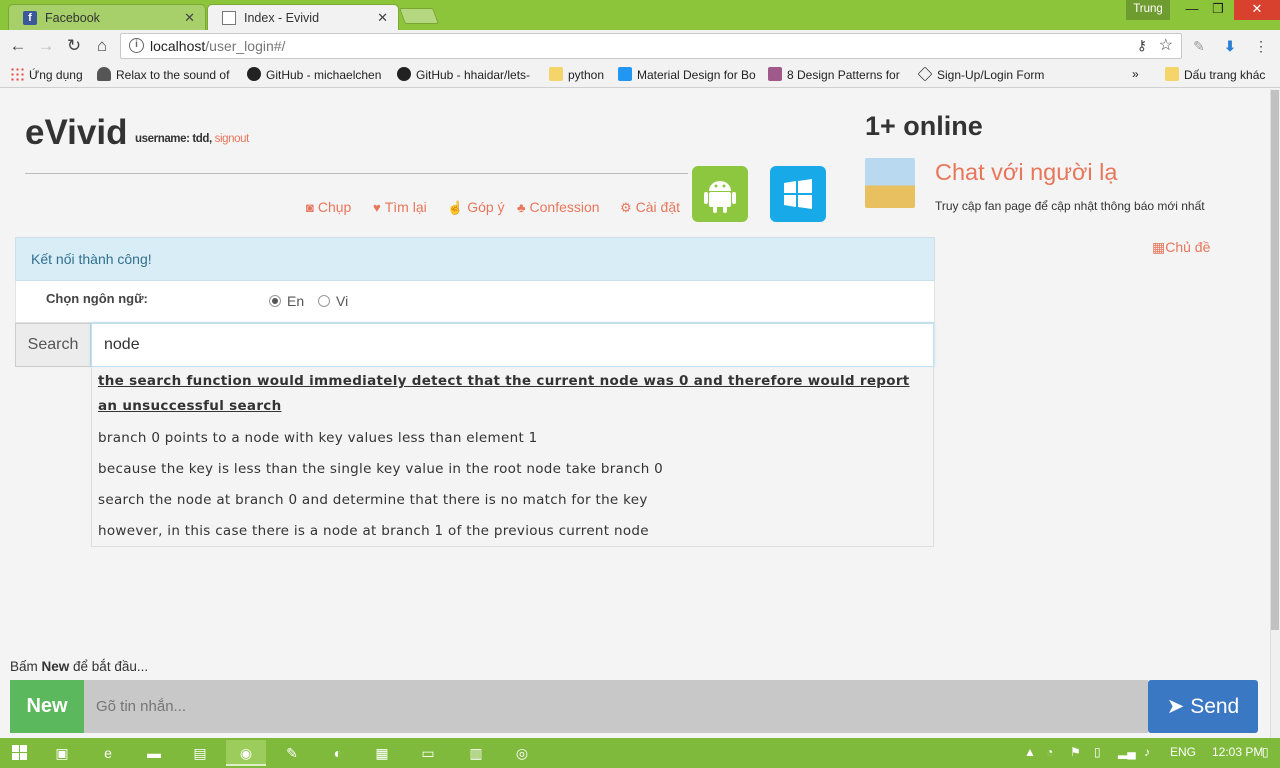 The width and height of the screenshot is (1280, 768). I want to click on user-info: username: tdd, signout, so click(192, 139).